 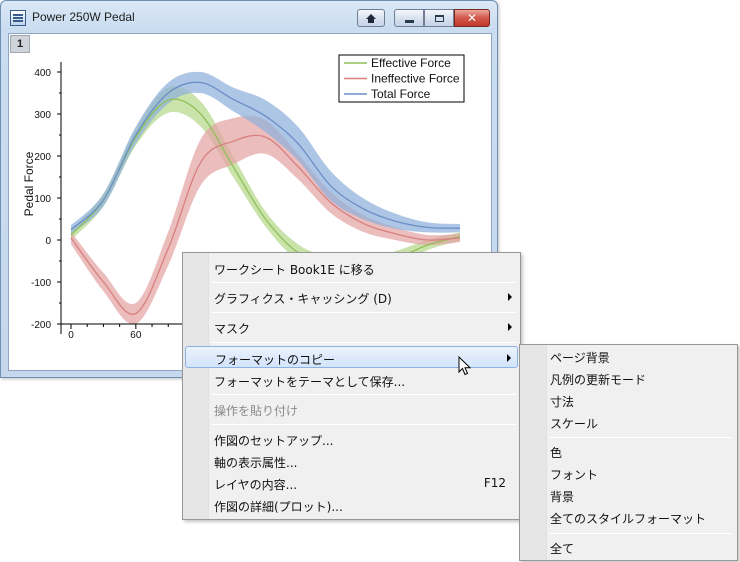 What do you see at coordinates (411, 63) in the screenshot?
I see `legend-label-0: Effective Force` at bounding box center [411, 63].